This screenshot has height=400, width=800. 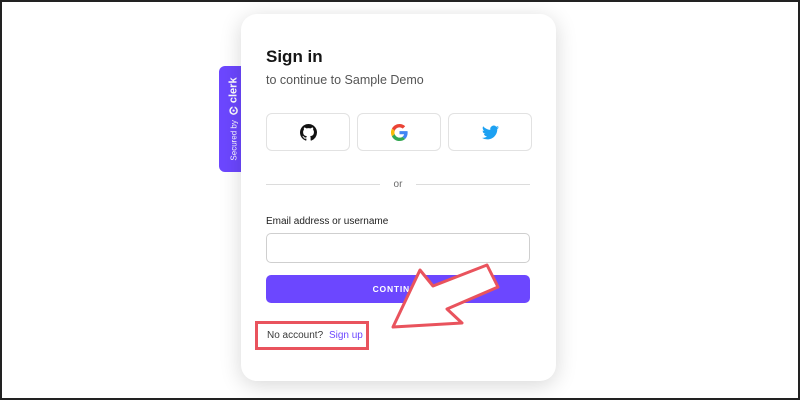 I want to click on page-title: Sign in, so click(x=294, y=56).